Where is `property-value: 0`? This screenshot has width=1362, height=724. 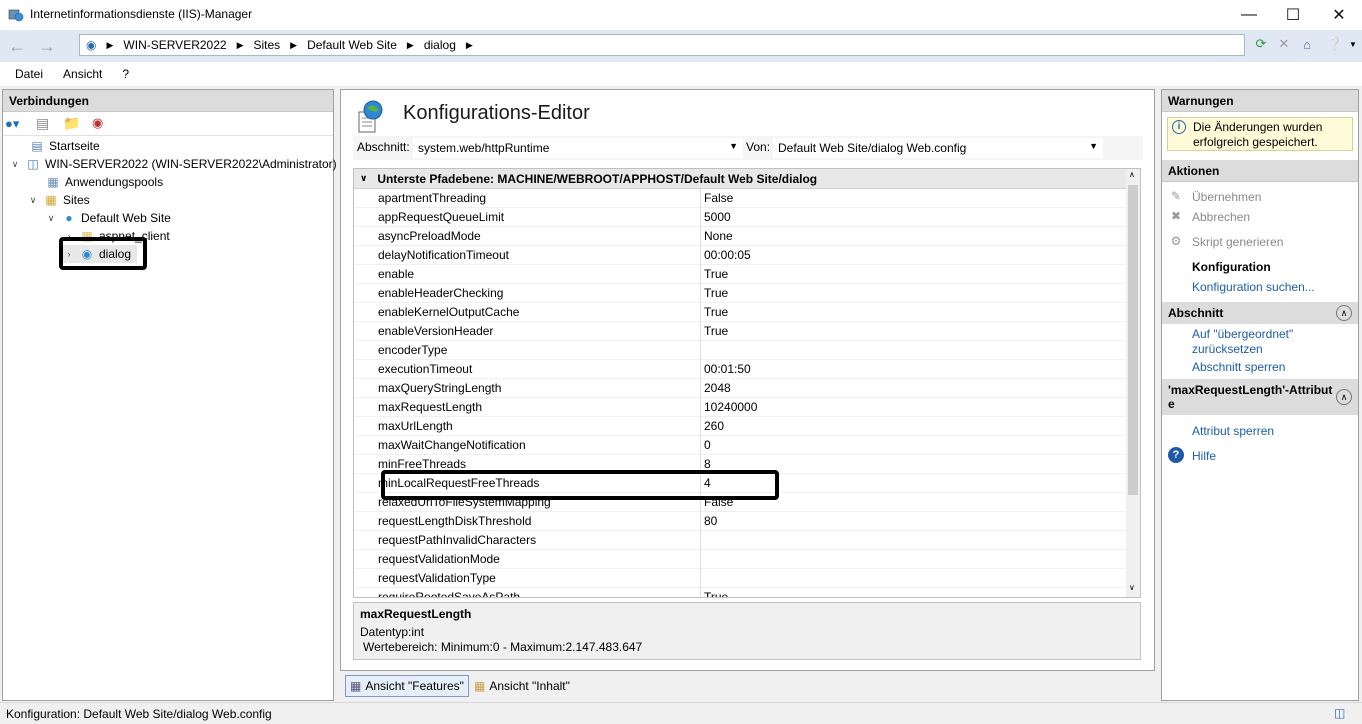 property-value: 0 is located at coordinates (707, 445).